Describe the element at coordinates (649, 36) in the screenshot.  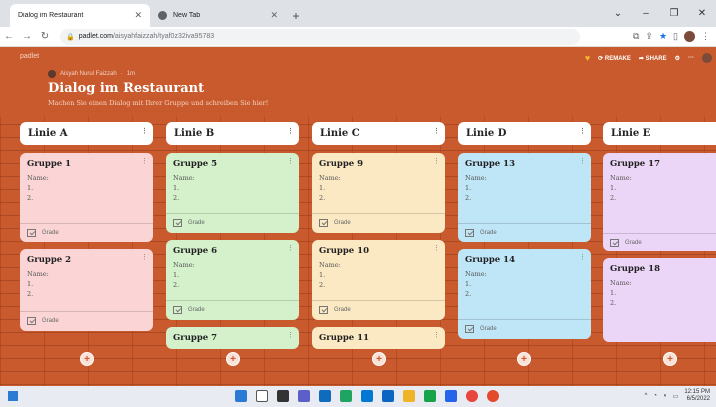
I see `share-icon: ⇪` at that location.